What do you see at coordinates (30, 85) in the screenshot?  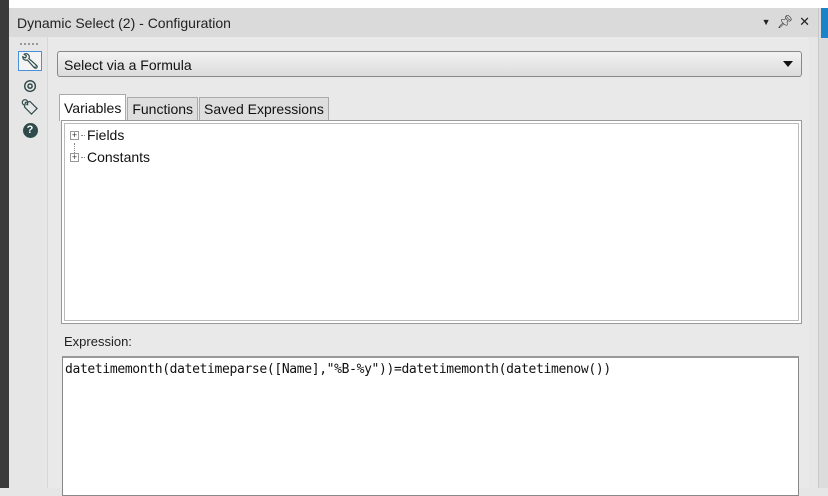 I see `compass-icon: ◎` at bounding box center [30, 85].